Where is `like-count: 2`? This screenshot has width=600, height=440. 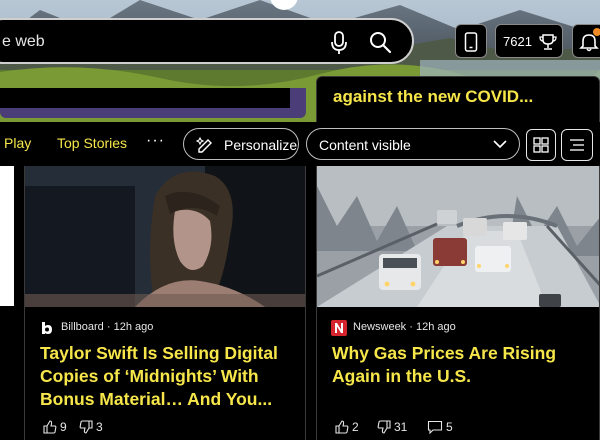 like-count: 2 is located at coordinates (355, 427).